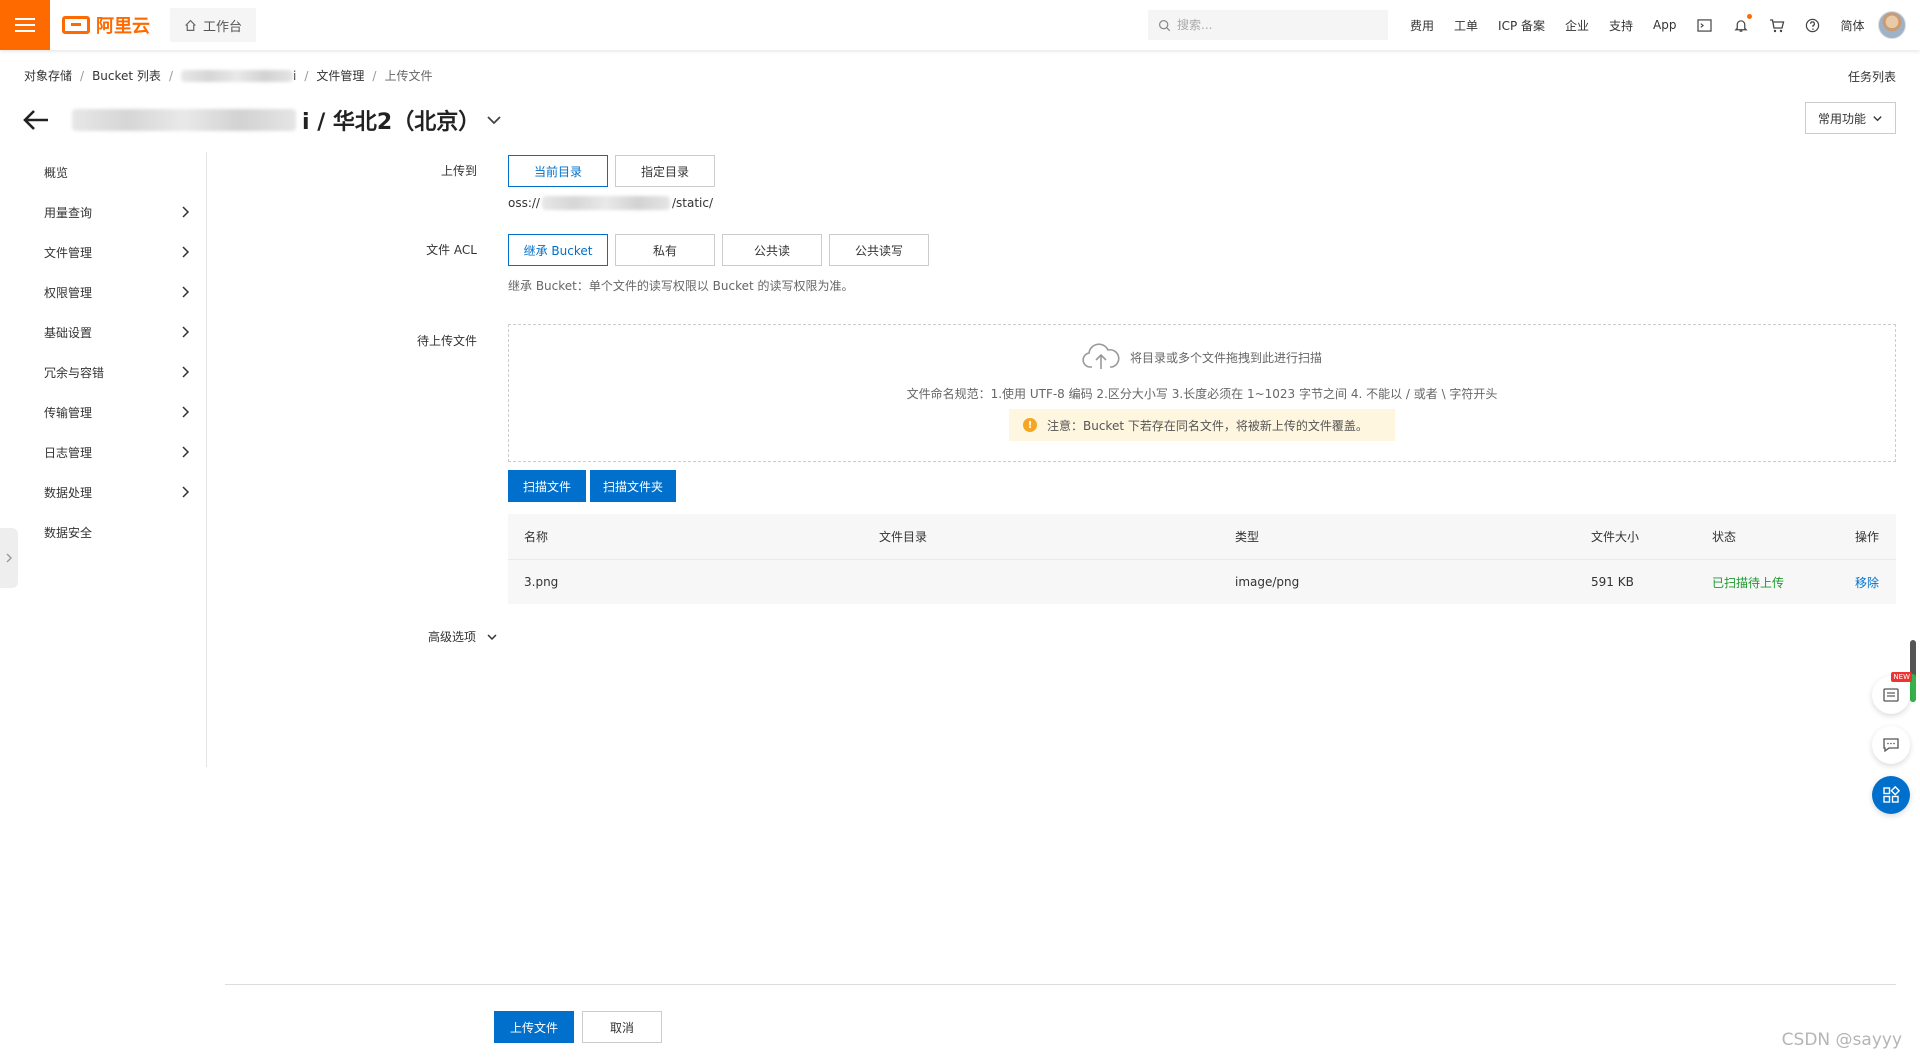  I want to click on top-nav: 费用 工单 ICP 备案 企业 支持 App 简体, so click(1637, 25).